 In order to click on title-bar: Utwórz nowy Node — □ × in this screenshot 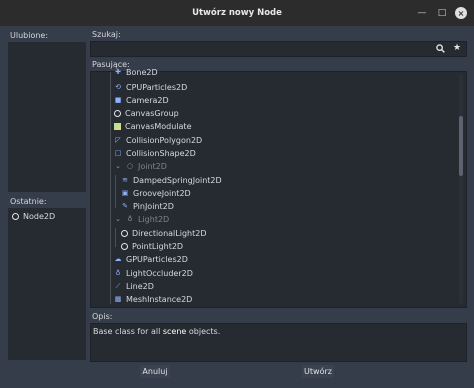, I will do `click(237, 13)`.